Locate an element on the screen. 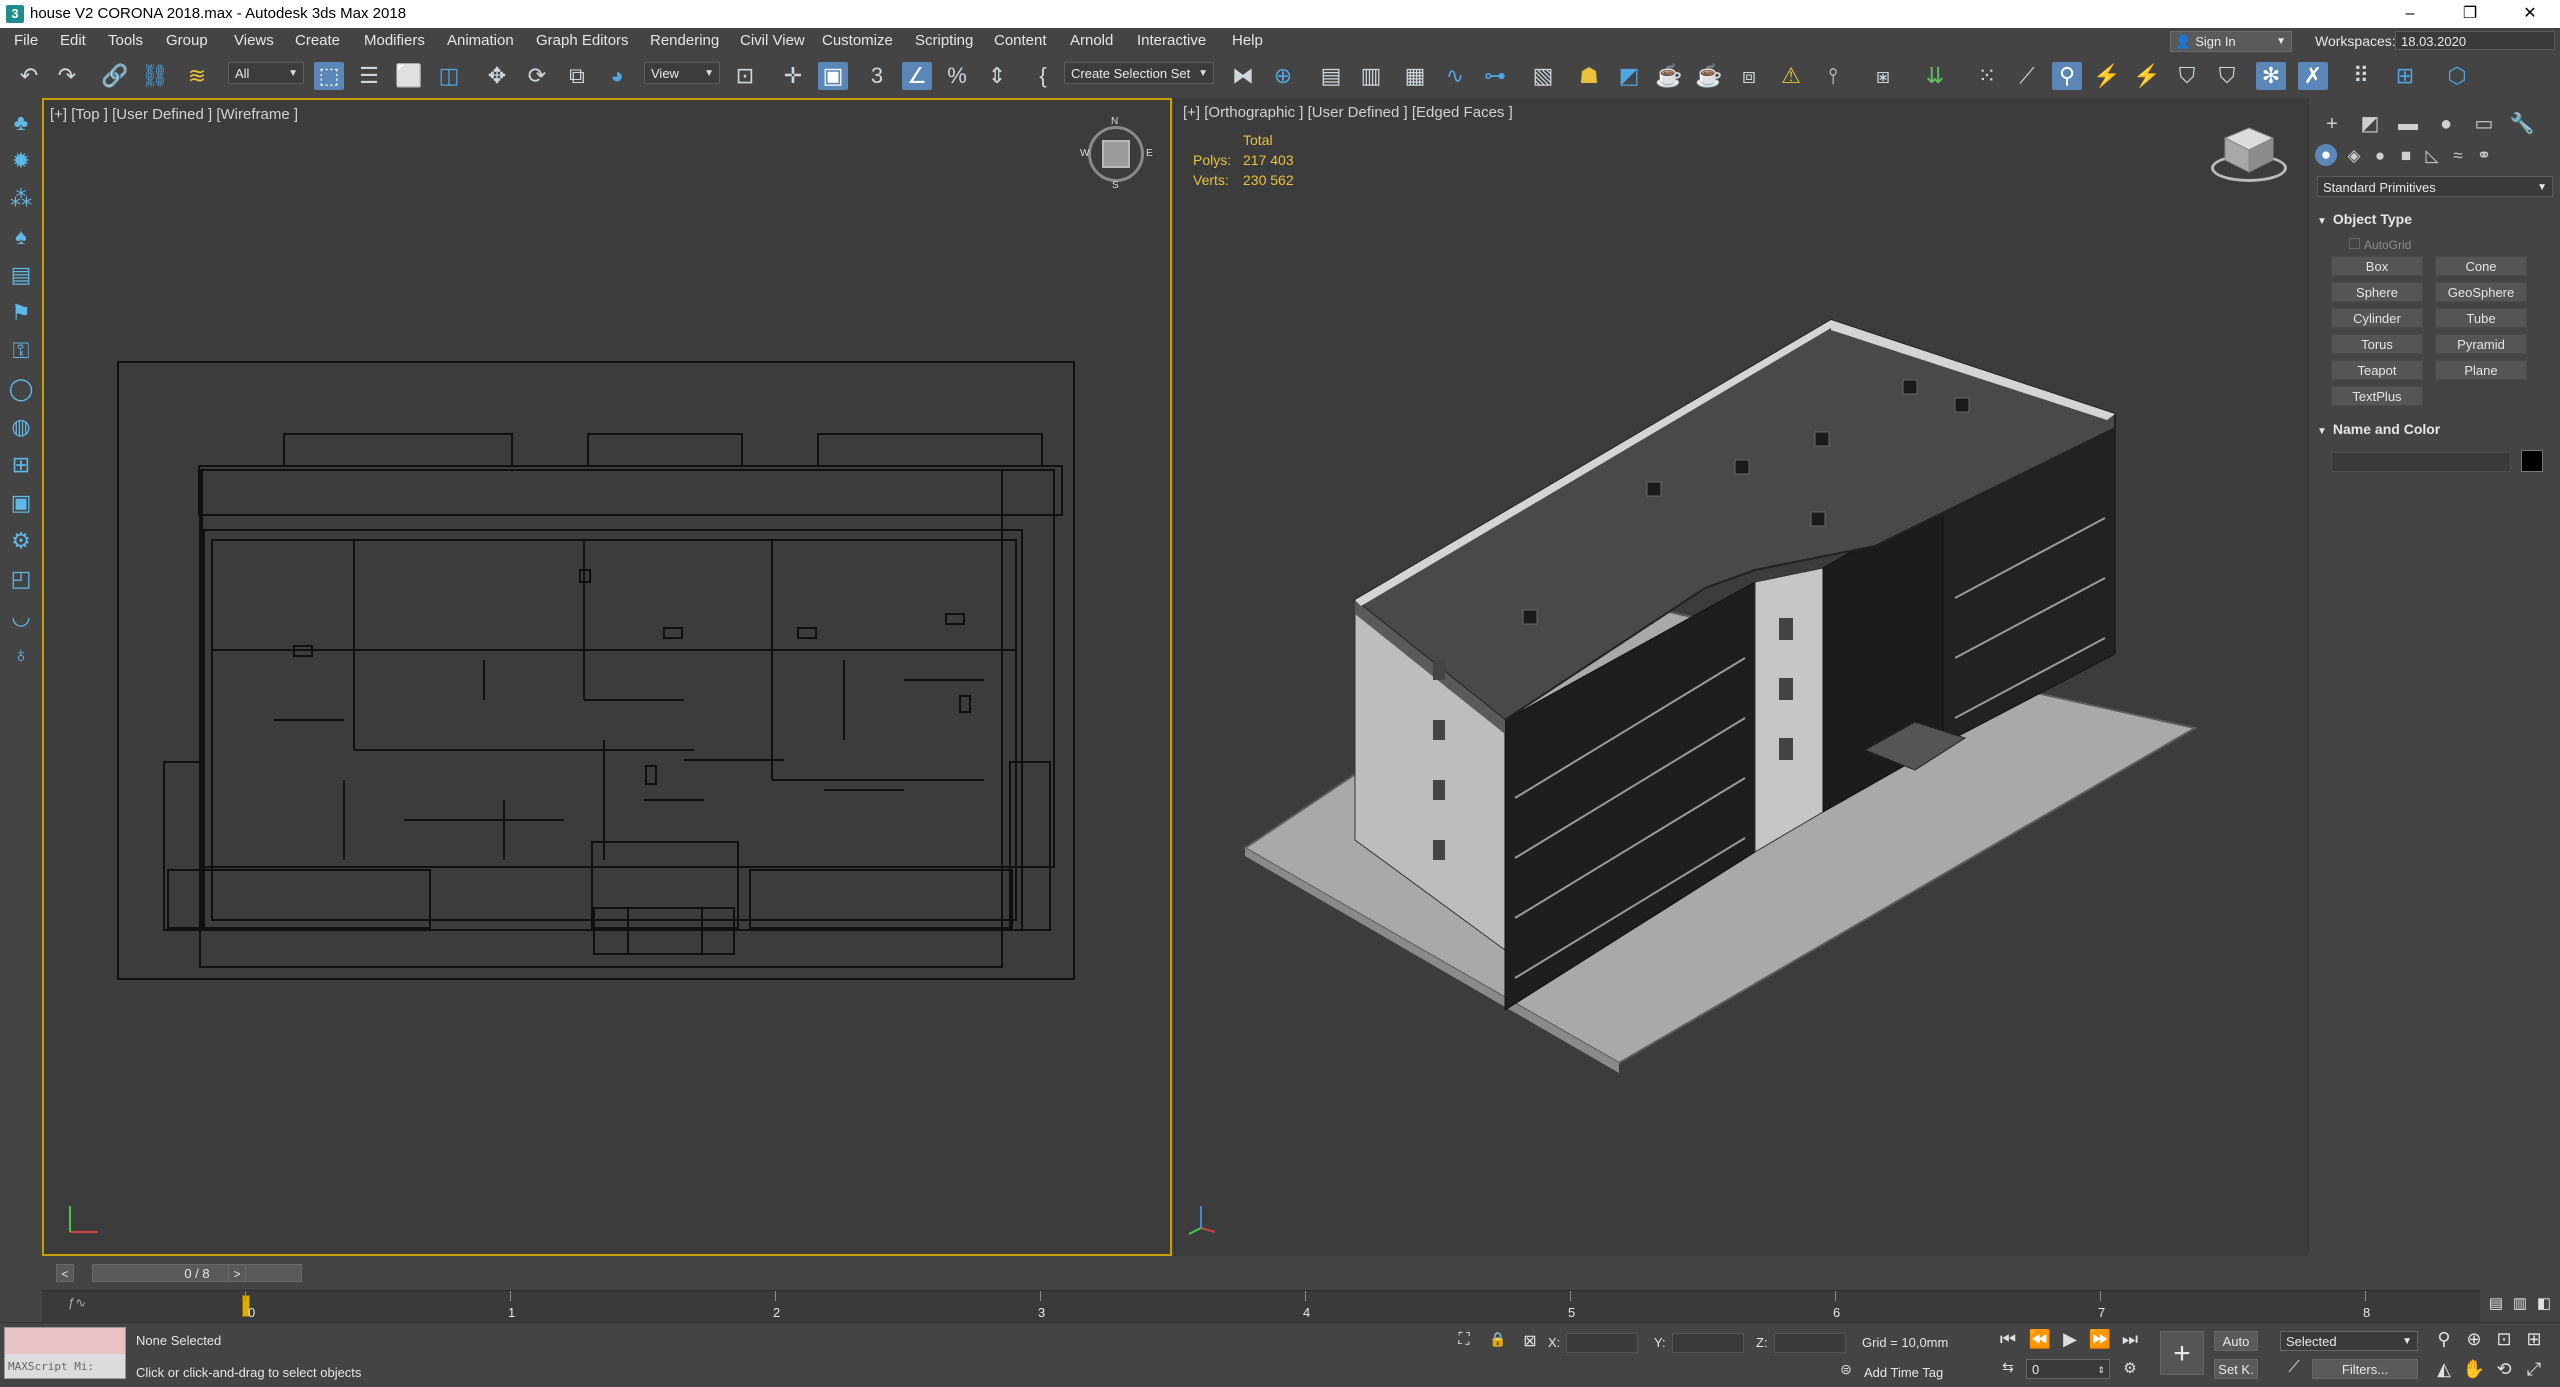 This screenshot has height=1387, width=2560. field-of-view-icon: ◭ is located at coordinates (2444, 1369).